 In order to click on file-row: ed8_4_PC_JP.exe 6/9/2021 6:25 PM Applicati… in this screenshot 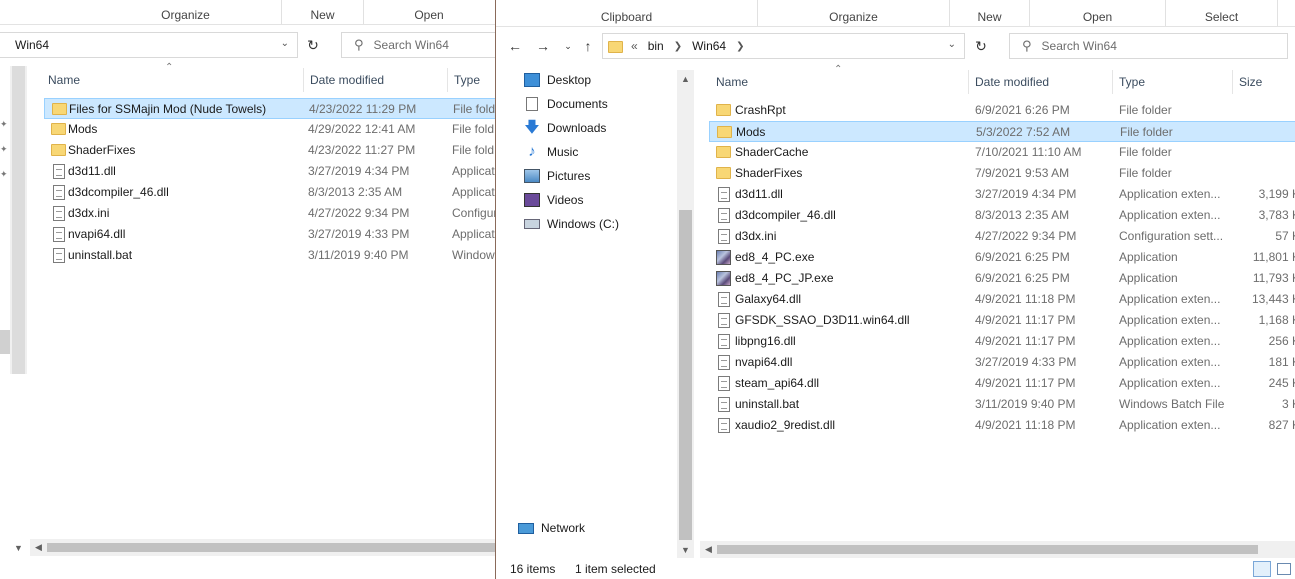, I will do `click(1002, 278)`.